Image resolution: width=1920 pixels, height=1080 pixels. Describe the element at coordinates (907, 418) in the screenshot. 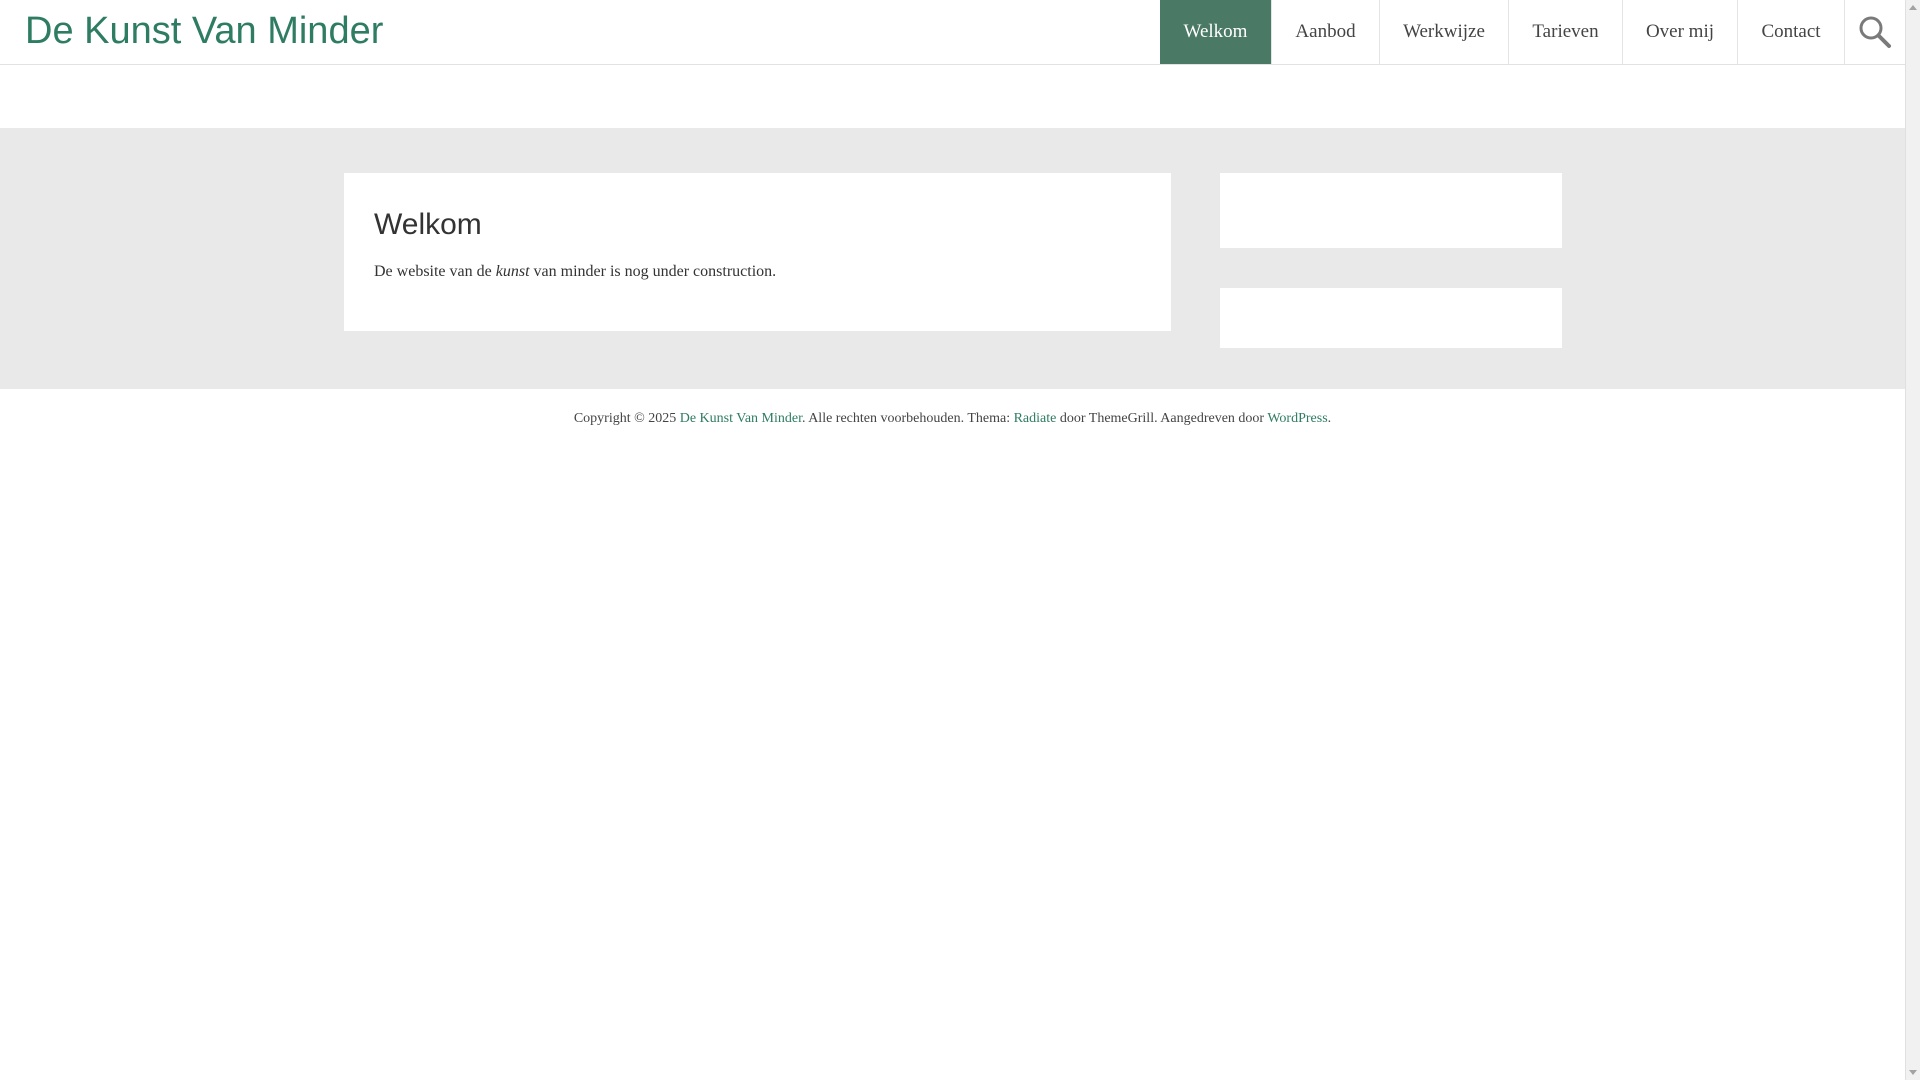

I see `footer-middle: . Alle rechten voorbehouden. Thema:` at that location.